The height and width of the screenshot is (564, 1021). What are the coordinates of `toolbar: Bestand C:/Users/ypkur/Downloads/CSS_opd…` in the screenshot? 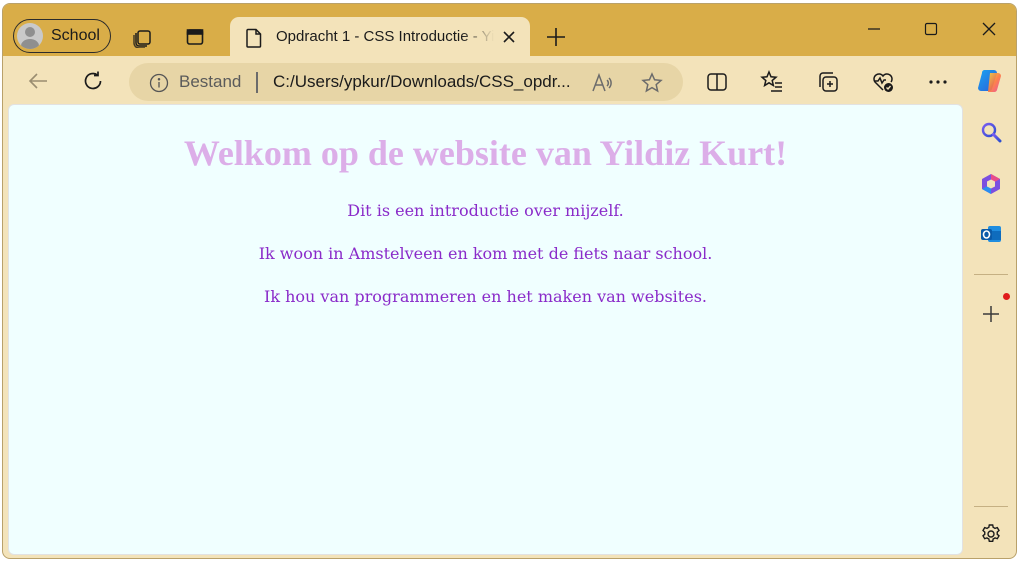 It's located at (509, 80).